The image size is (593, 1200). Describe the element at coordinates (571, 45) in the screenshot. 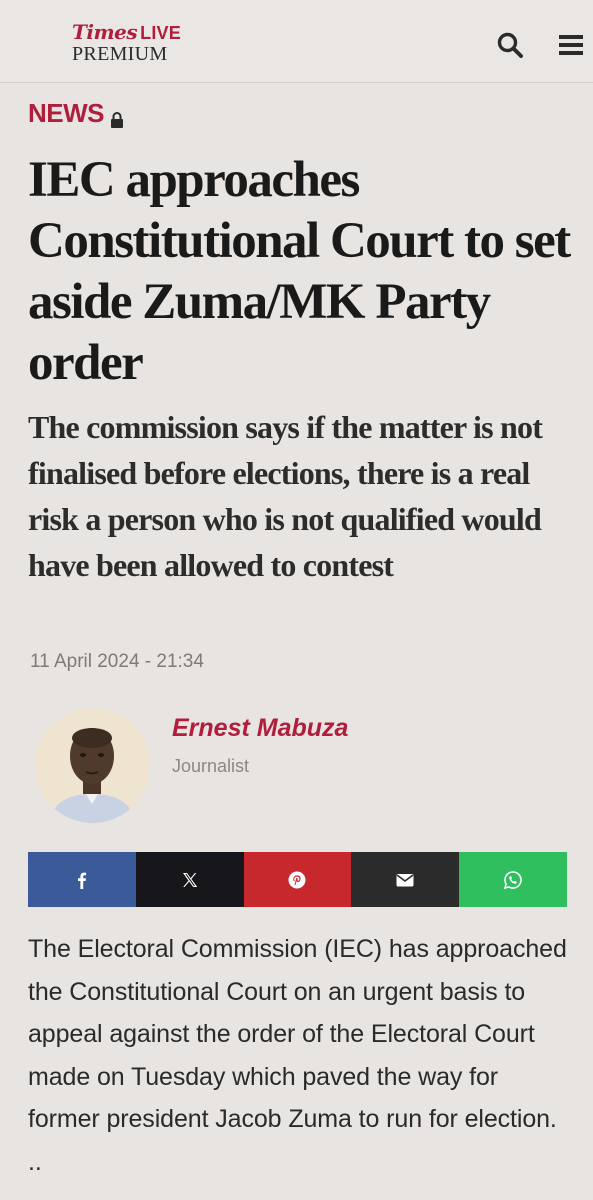

I see `hamburger-menu-icon` at that location.